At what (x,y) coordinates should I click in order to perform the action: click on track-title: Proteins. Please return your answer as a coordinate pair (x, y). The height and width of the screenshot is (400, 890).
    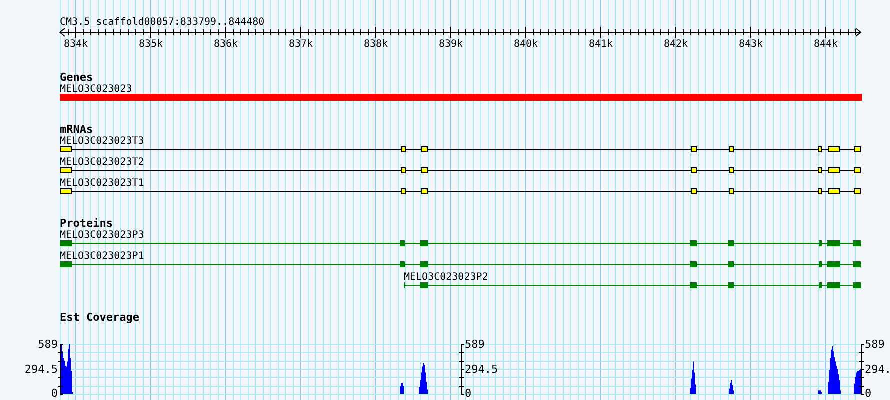
    Looking at the image, I should click on (86, 223).